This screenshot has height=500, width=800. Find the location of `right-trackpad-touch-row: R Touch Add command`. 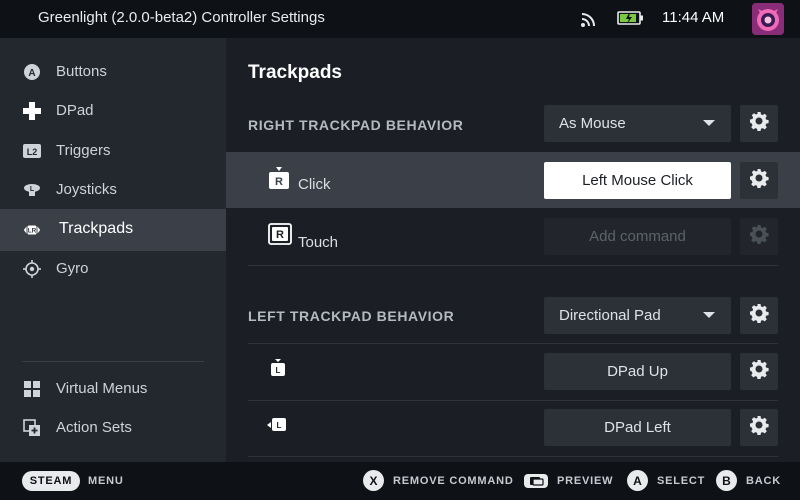

right-trackpad-touch-row: R Touch Add command is located at coordinates (513, 238).